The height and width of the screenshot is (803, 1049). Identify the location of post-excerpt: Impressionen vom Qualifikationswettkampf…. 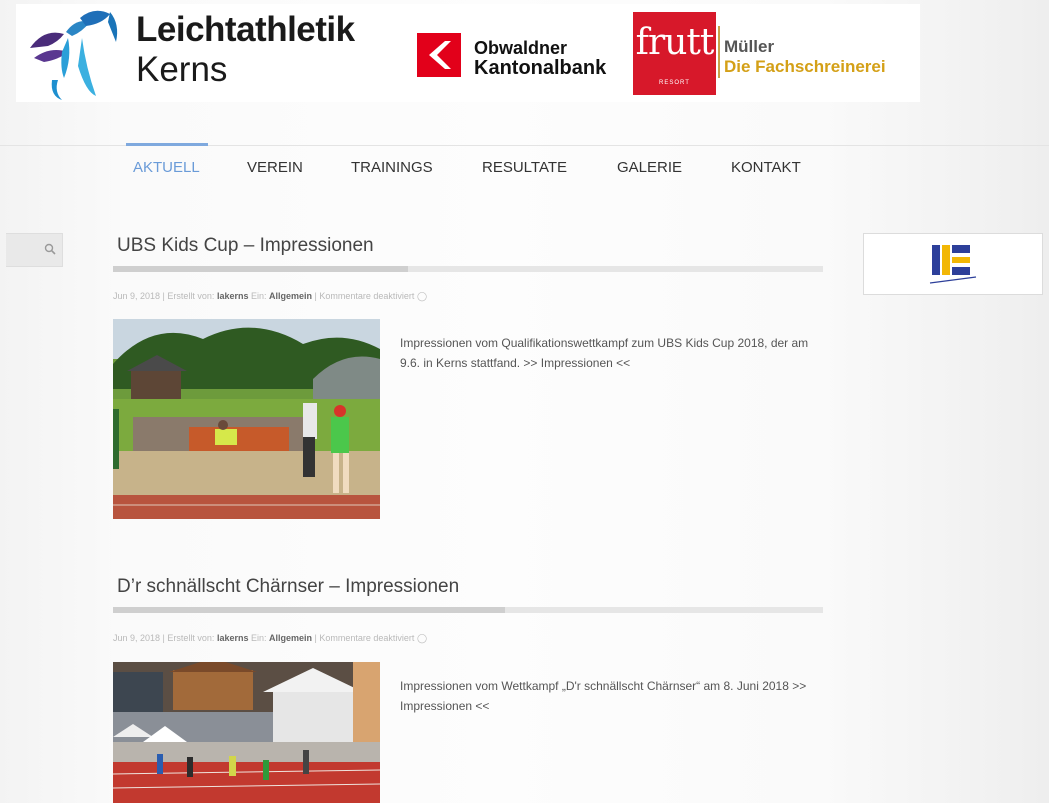
(604, 353).